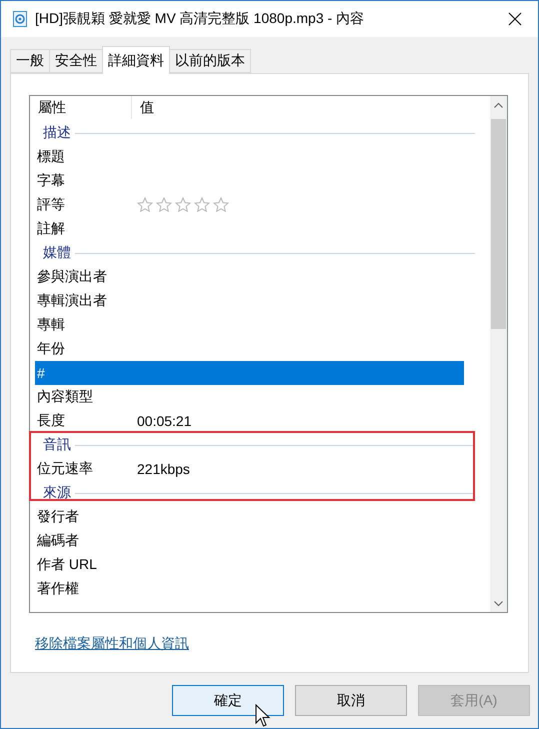 The width and height of the screenshot is (539, 729). I want to click on property-value: 221kbps, so click(163, 469).